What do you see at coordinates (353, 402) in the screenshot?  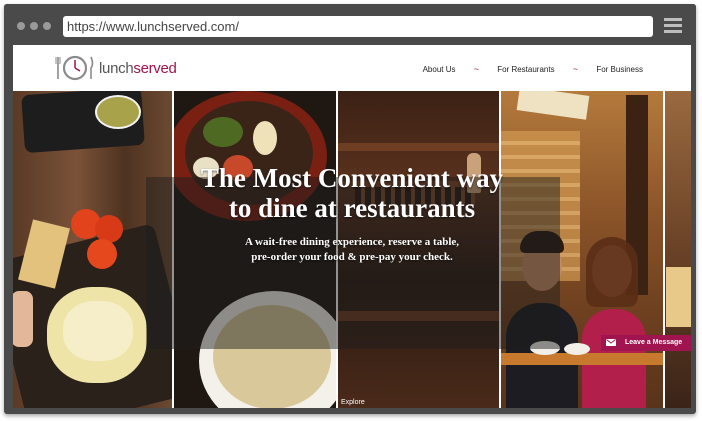 I see `explore-link: Explore` at bounding box center [353, 402].